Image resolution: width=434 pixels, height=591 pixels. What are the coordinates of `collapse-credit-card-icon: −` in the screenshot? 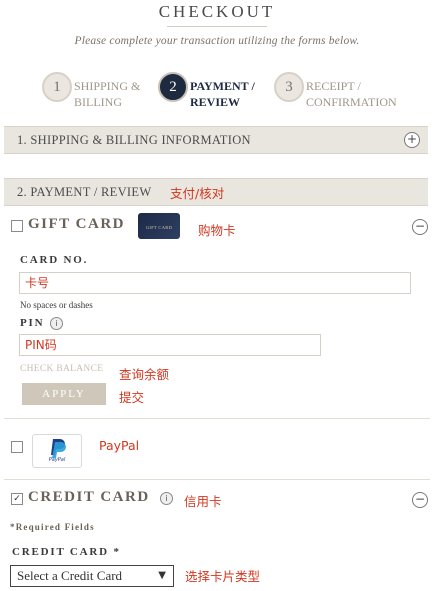 It's located at (420, 500).